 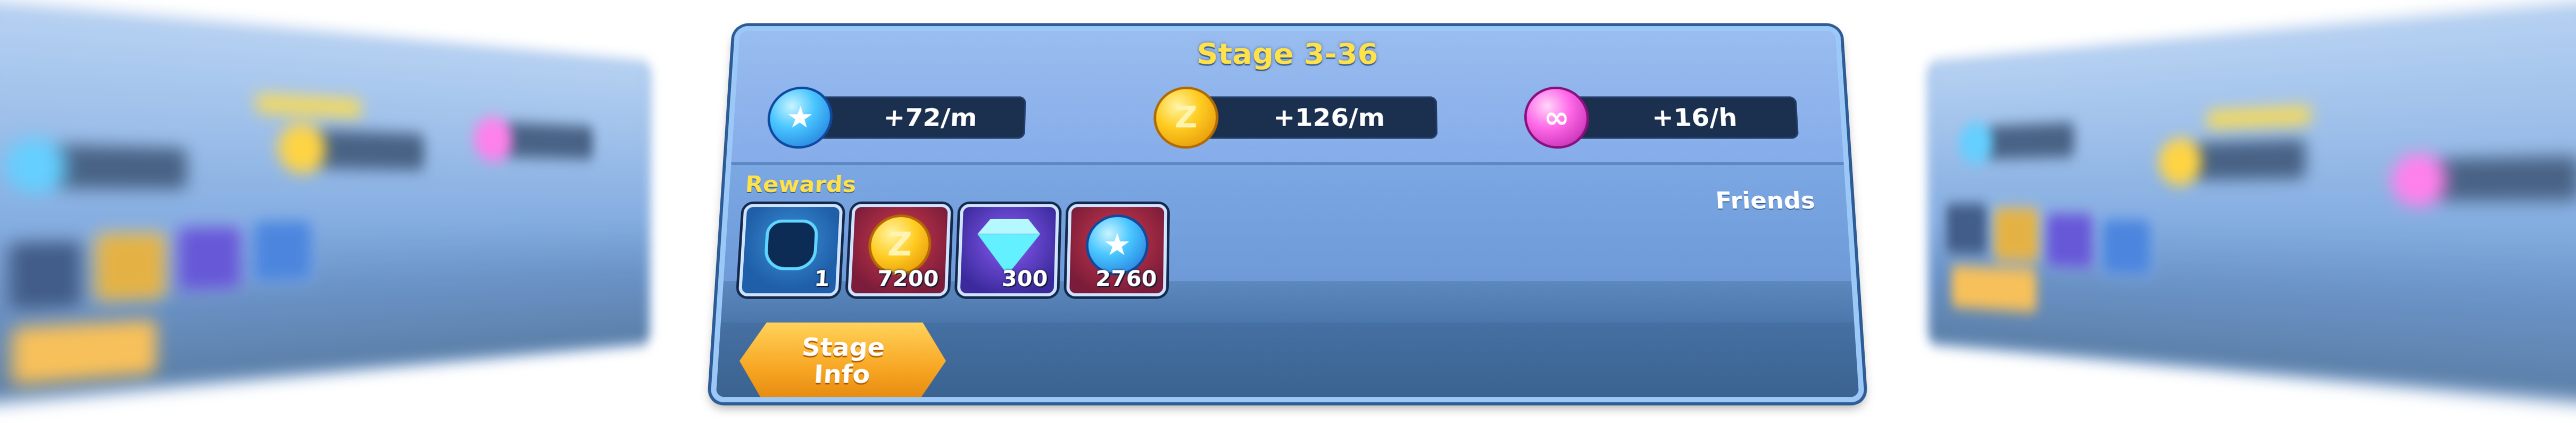 What do you see at coordinates (1117, 245) in the screenshot?
I see `blue-star-orb-icon: ★` at bounding box center [1117, 245].